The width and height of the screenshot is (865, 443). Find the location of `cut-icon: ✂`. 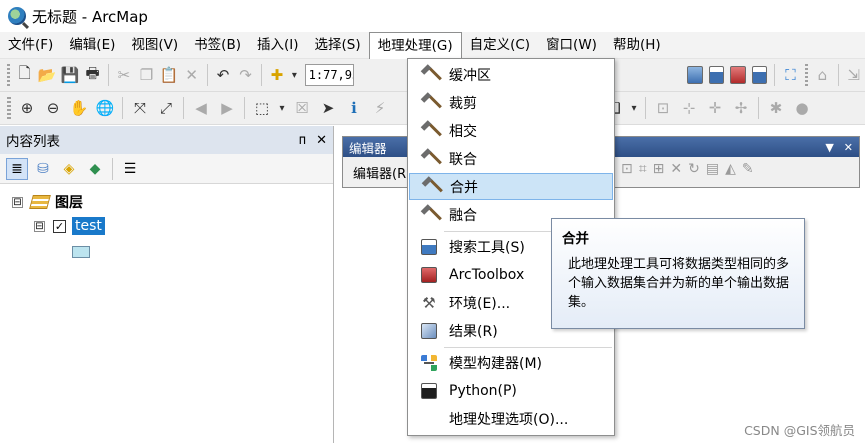

cut-icon: ✂ is located at coordinates (124, 75).